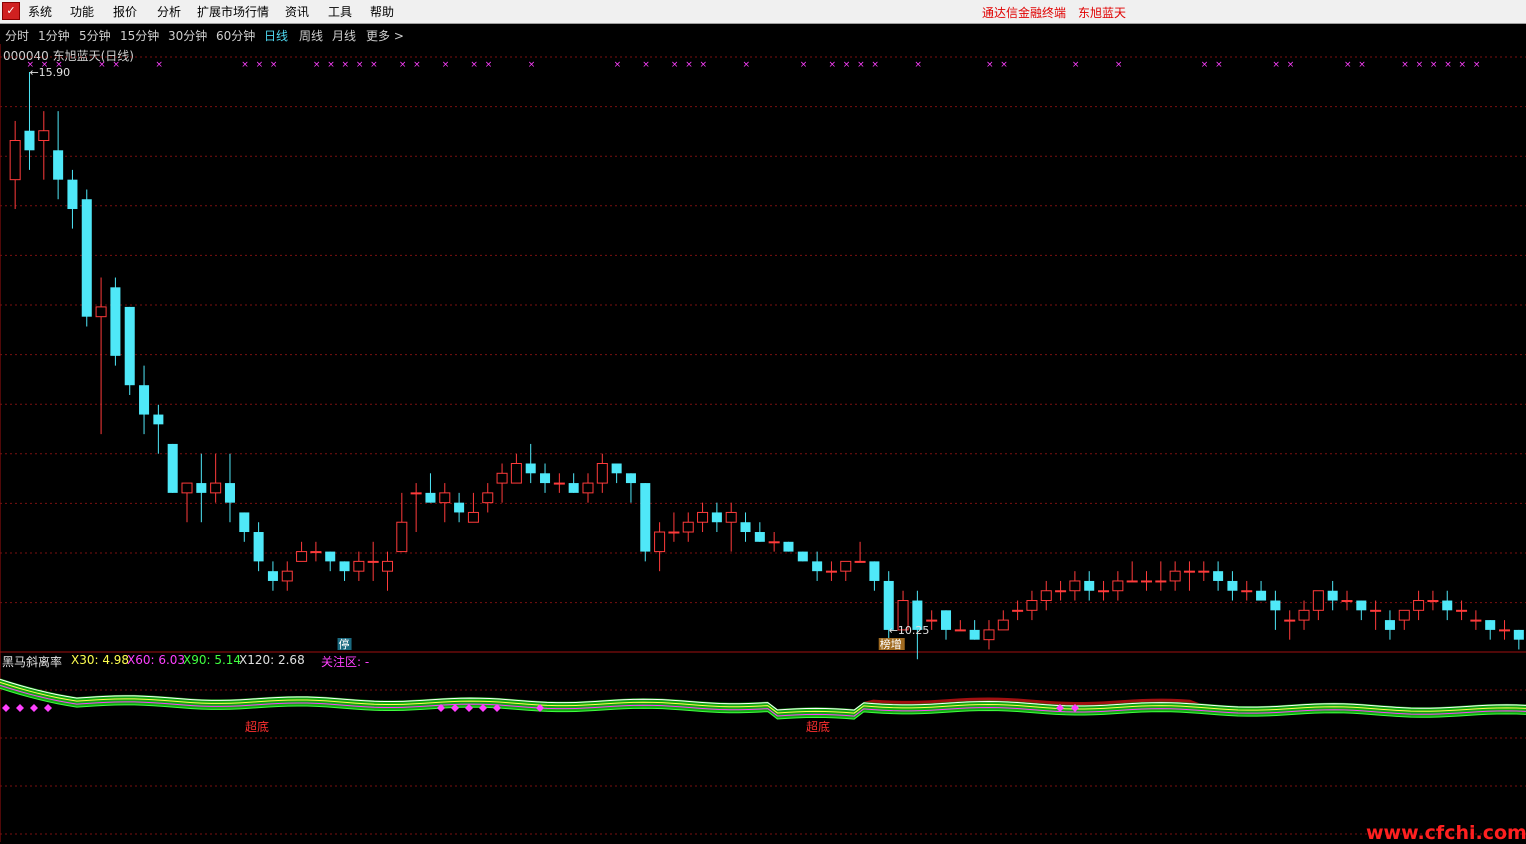  What do you see at coordinates (125, 12) in the screenshot?
I see `menu-quote: 报价` at bounding box center [125, 12].